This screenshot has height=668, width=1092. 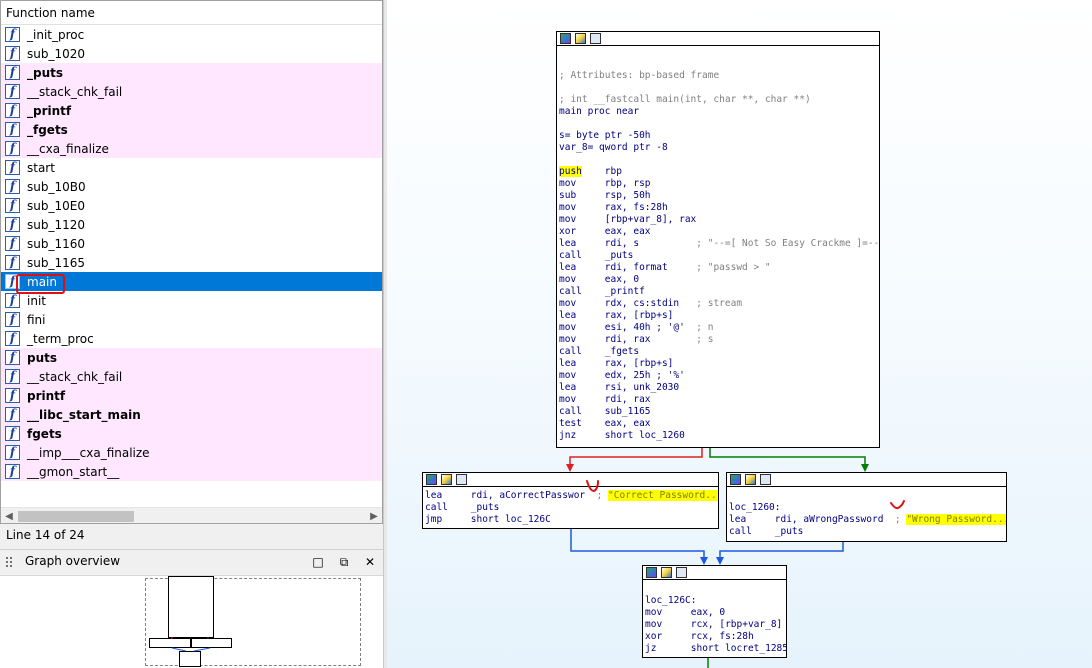 What do you see at coordinates (10, 562) in the screenshot?
I see `grip-icon` at bounding box center [10, 562].